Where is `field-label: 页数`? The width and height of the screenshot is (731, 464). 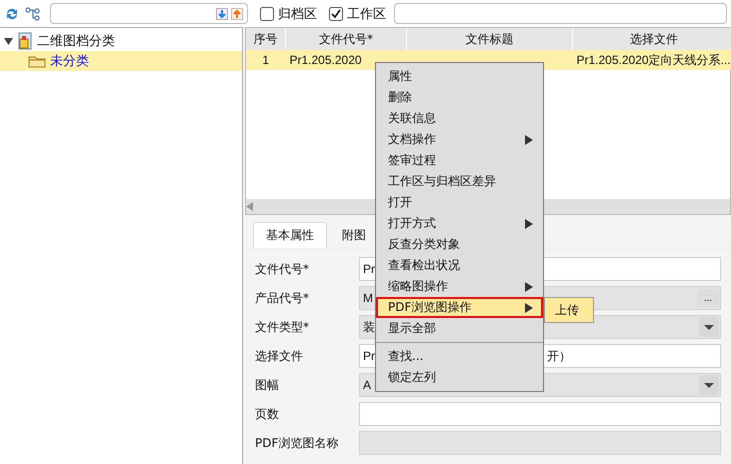 field-label: 页数 is located at coordinates (267, 414).